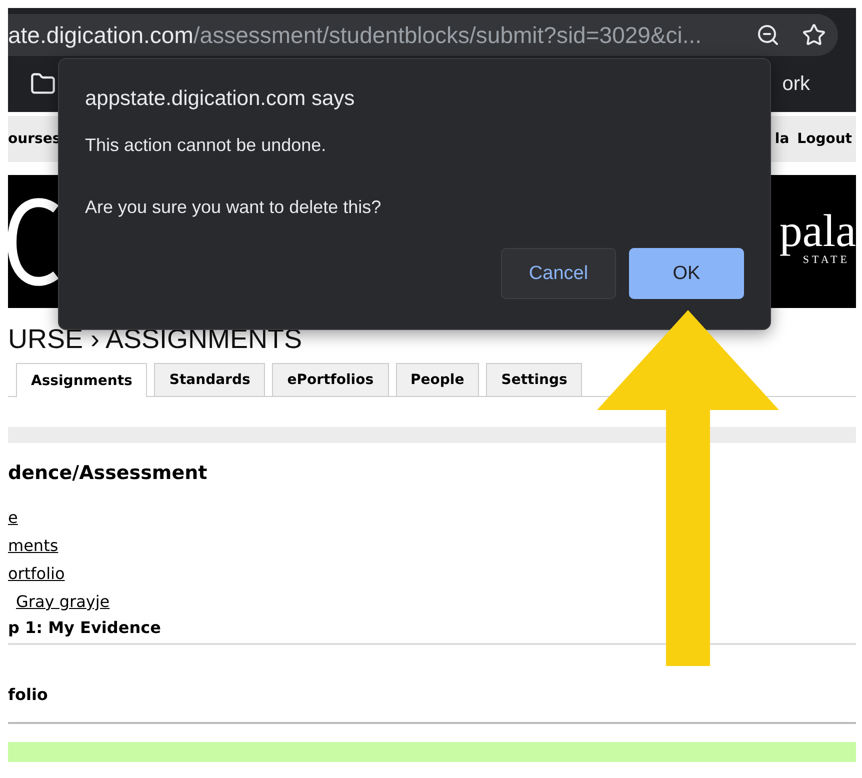 The width and height of the screenshot is (862, 778). I want to click on zoom-out-icon, so click(768, 35).